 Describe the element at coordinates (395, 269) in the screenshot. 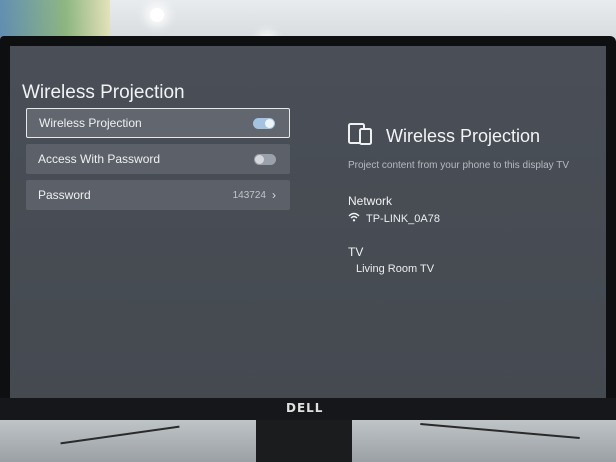

I see `tv-value: Living Room TV` at that location.